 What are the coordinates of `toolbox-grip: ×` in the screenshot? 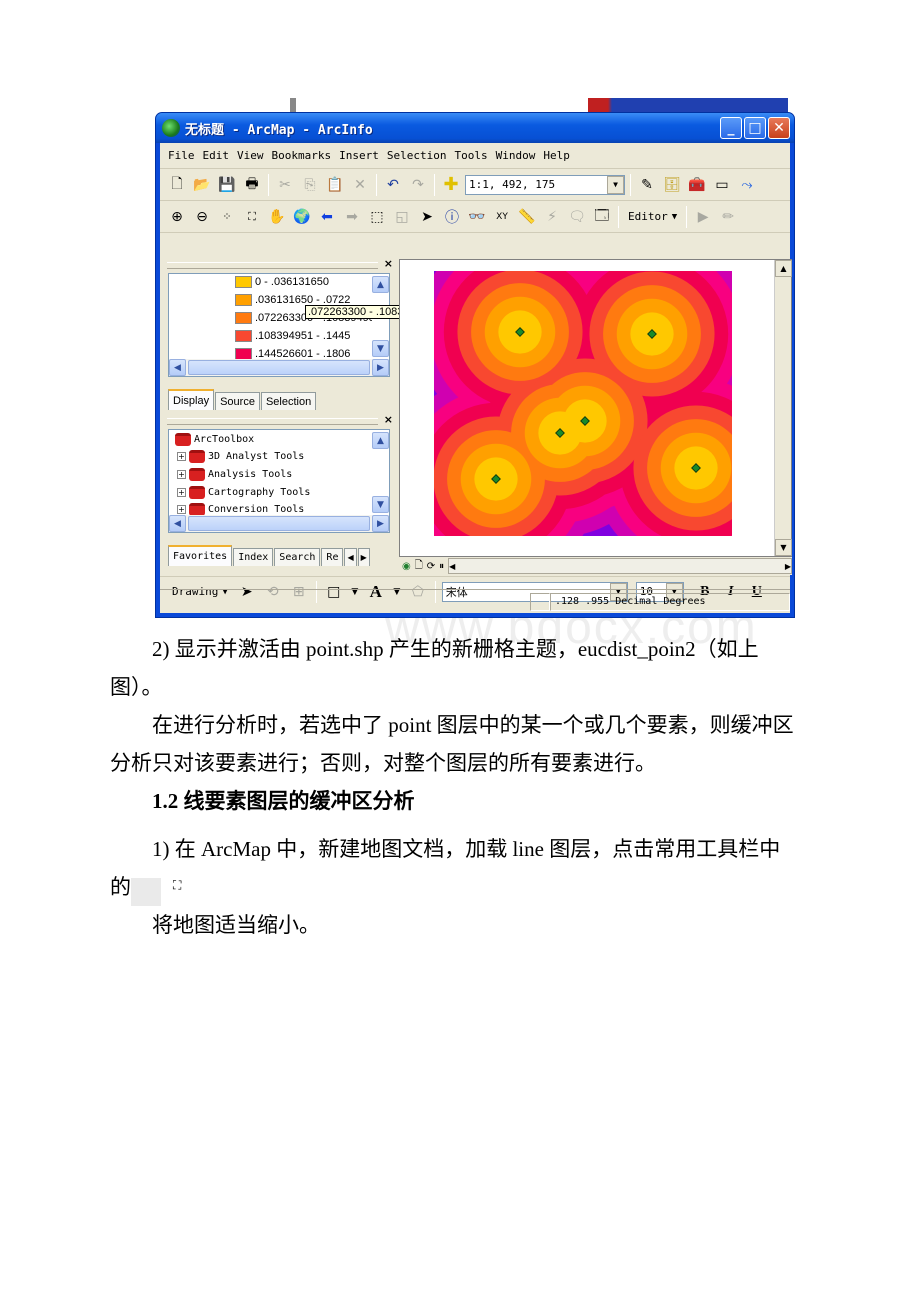 It's located at (280, 420).